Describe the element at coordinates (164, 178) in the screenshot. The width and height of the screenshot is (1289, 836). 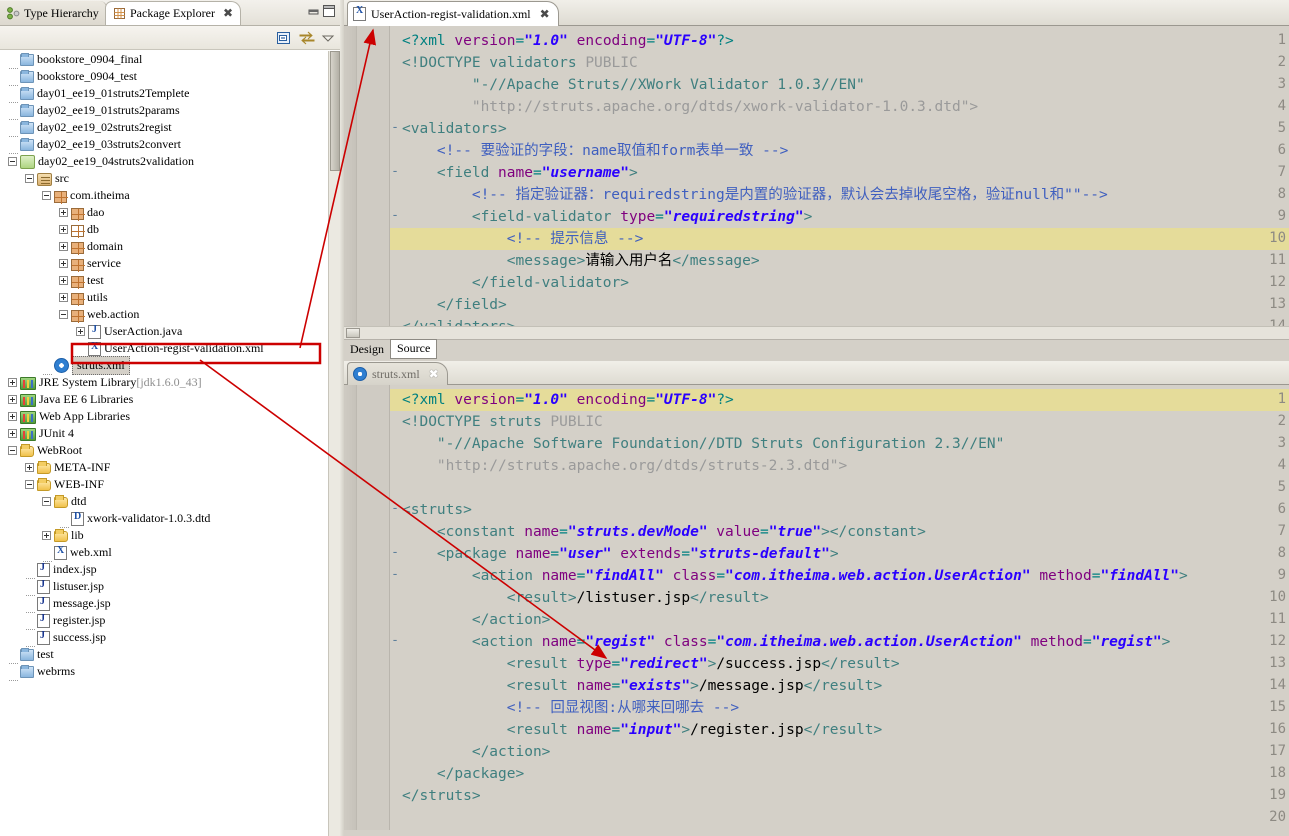
I see `tree-item-src: src` at that location.